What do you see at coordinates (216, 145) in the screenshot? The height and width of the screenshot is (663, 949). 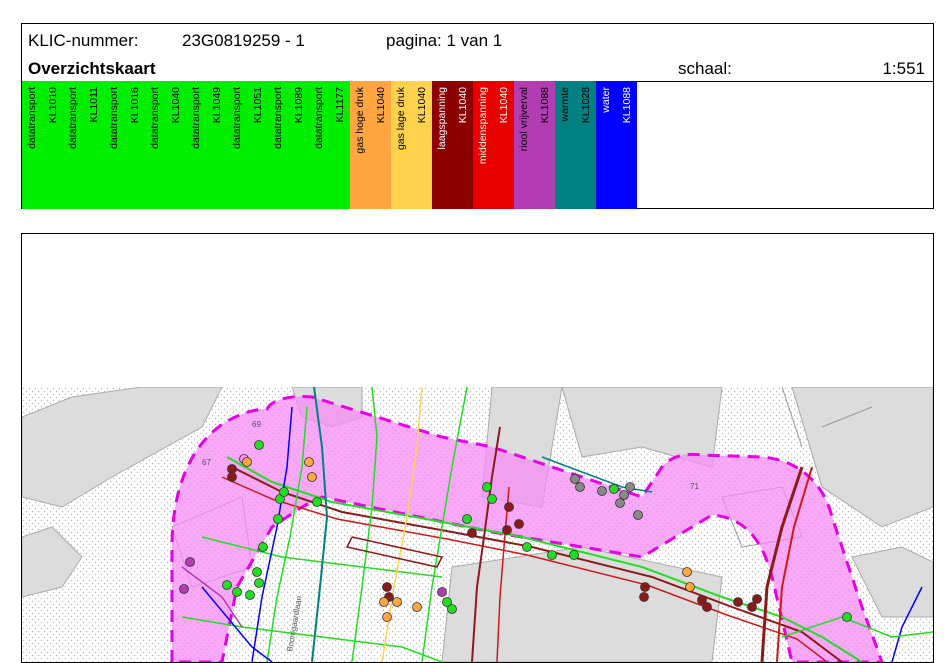 I see `legend-swatch-code: KL1049` at bounding box center [216, 145].